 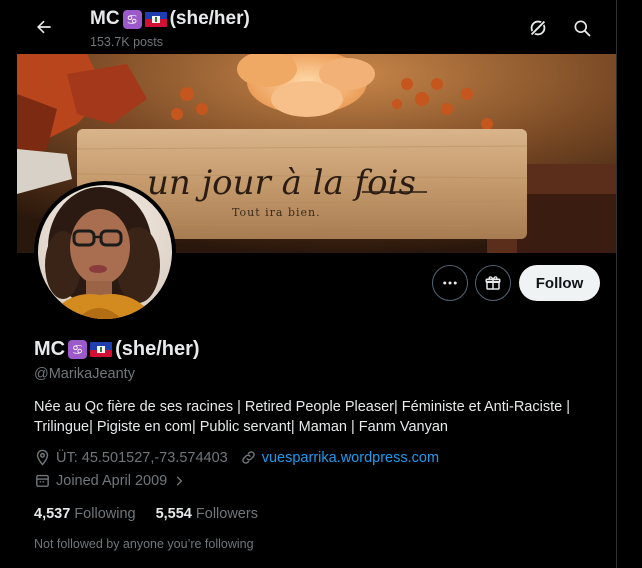 I want to click on profile-header: MC ♋ (she/her) 153.7K posts, so click(x=316, y=27).